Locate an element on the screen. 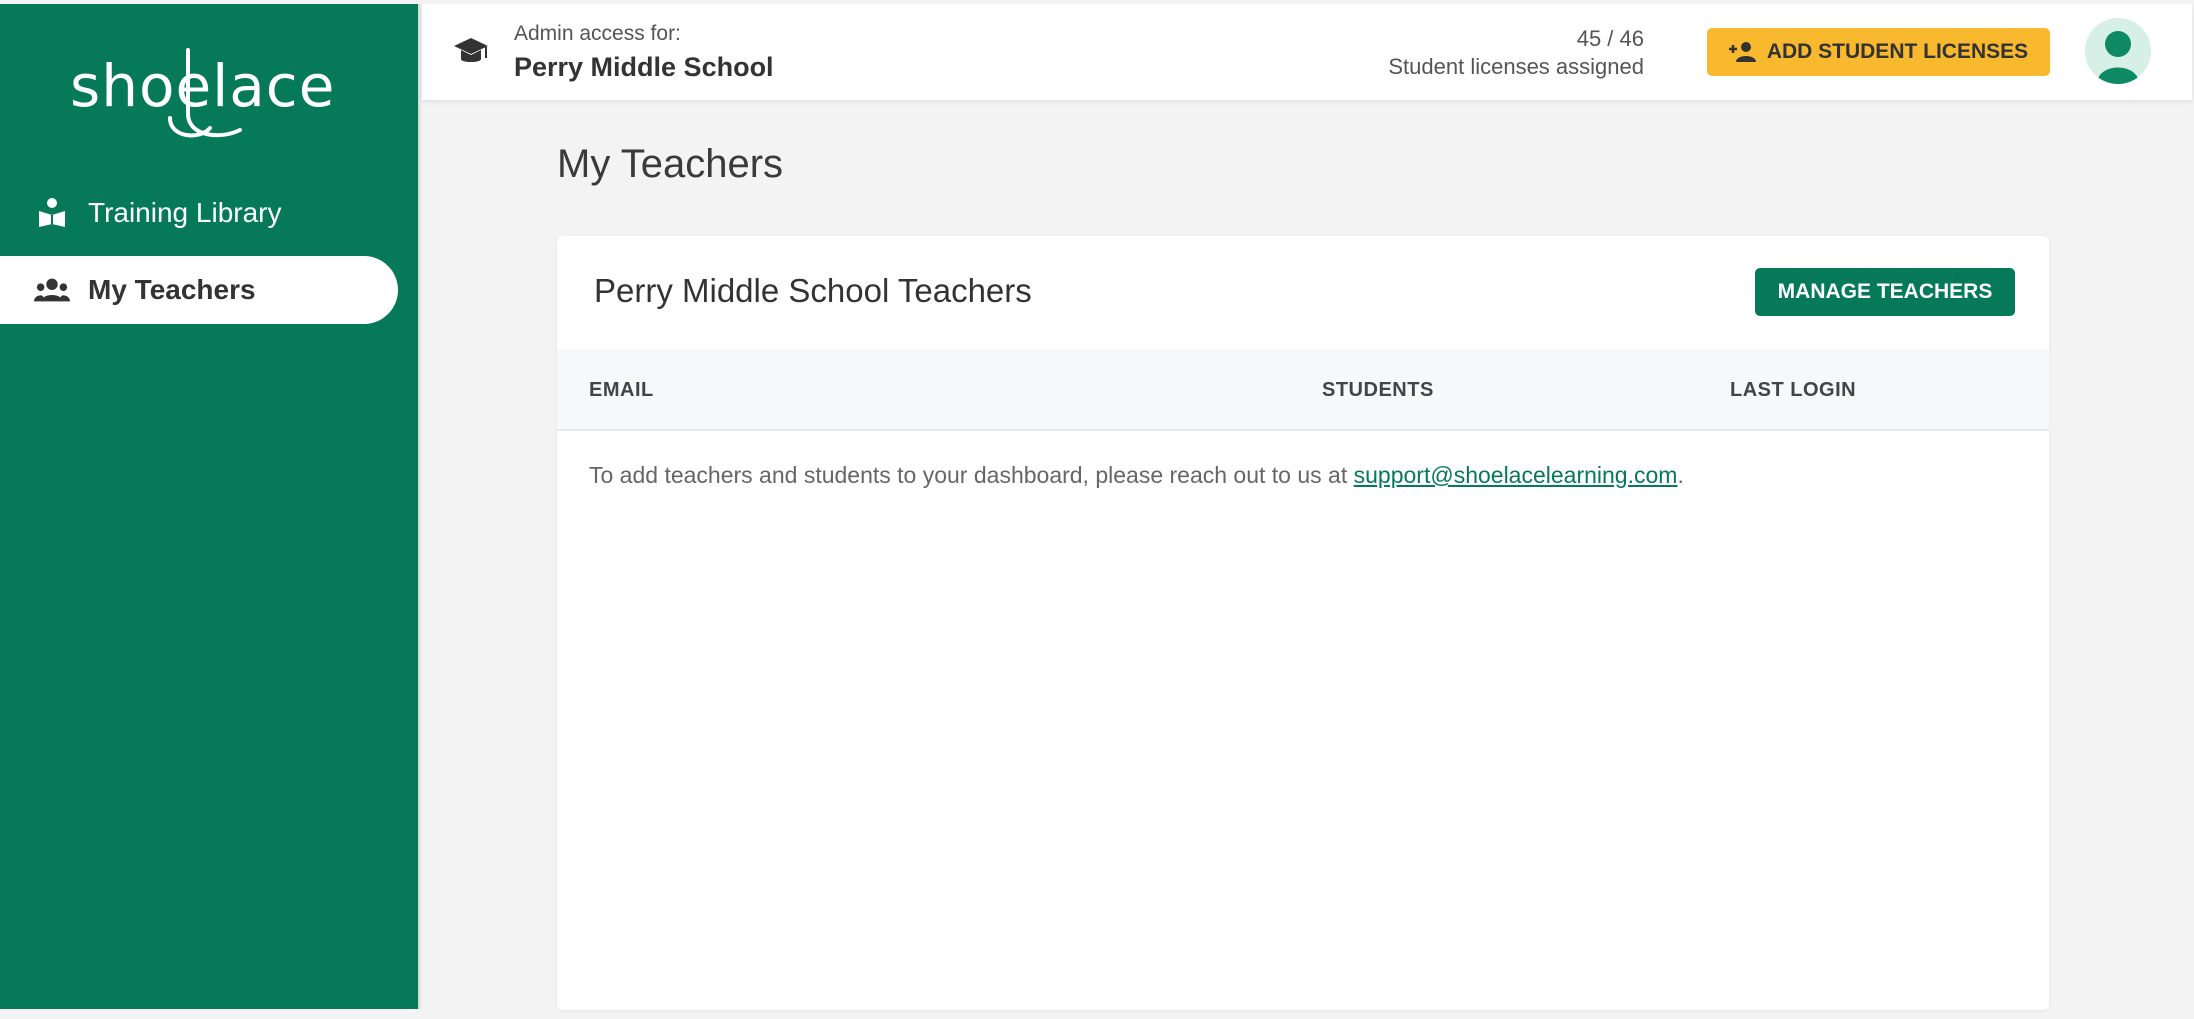  page-title: My Teachers is located at coordinates (670, 164).